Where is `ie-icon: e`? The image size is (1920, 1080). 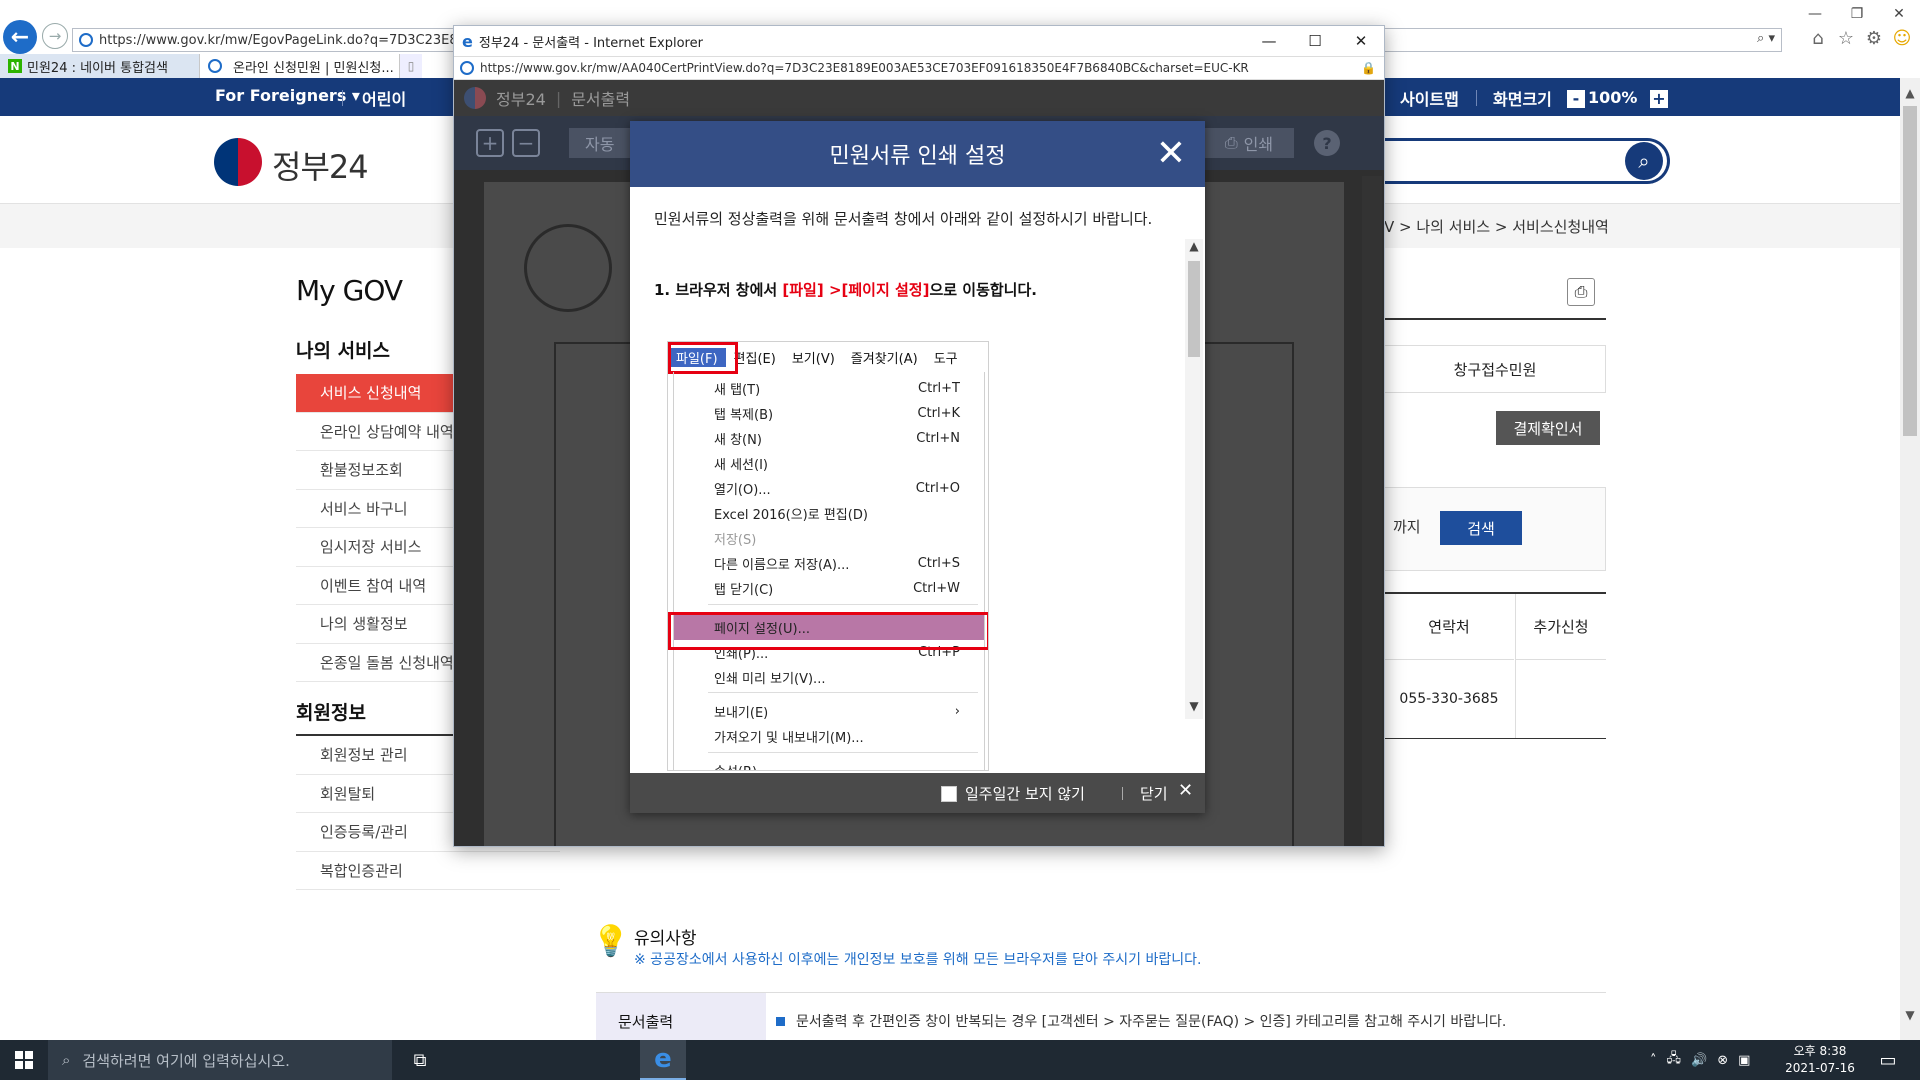
ie-icon: e is located at coordinates (467, 41).